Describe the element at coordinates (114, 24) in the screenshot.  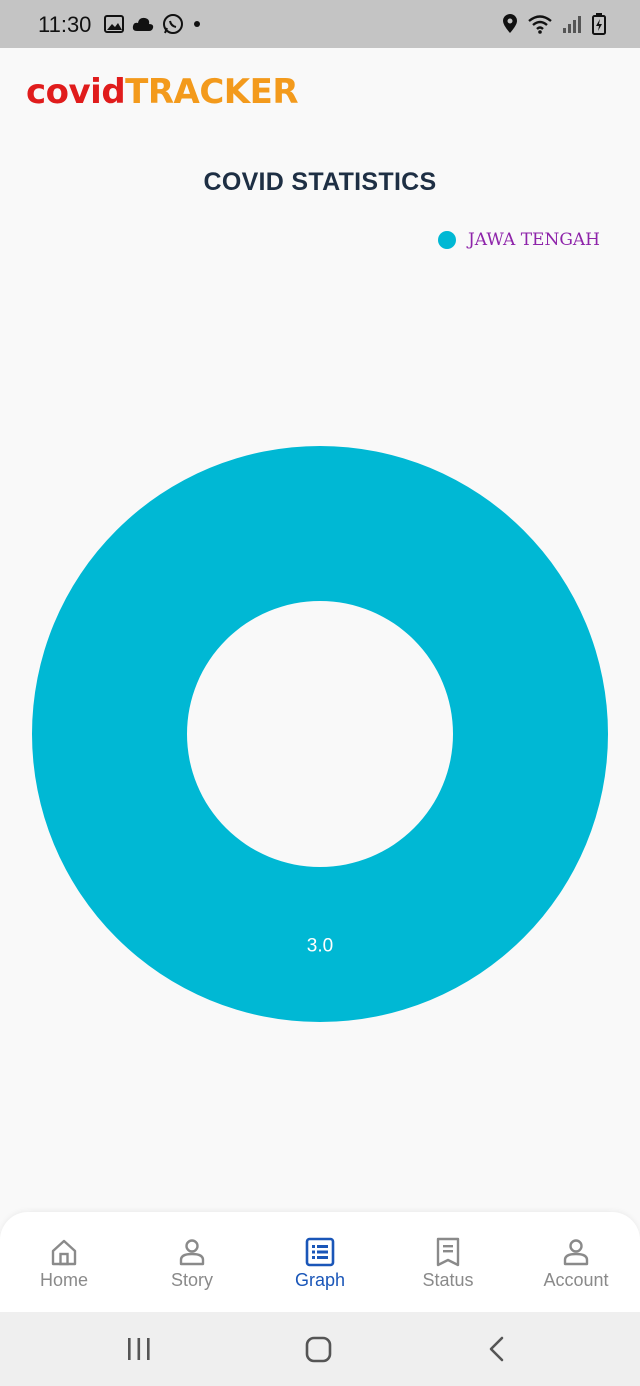
I see `gallery-icon` at that location.